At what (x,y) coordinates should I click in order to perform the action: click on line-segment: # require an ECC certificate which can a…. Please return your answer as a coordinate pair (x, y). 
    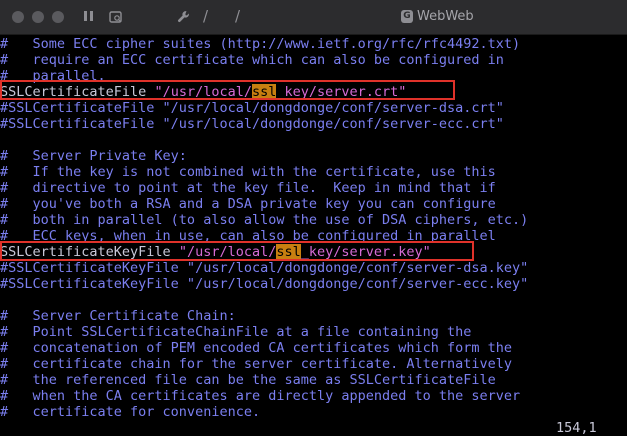
    Looking at the image, I should click on (252, 60).